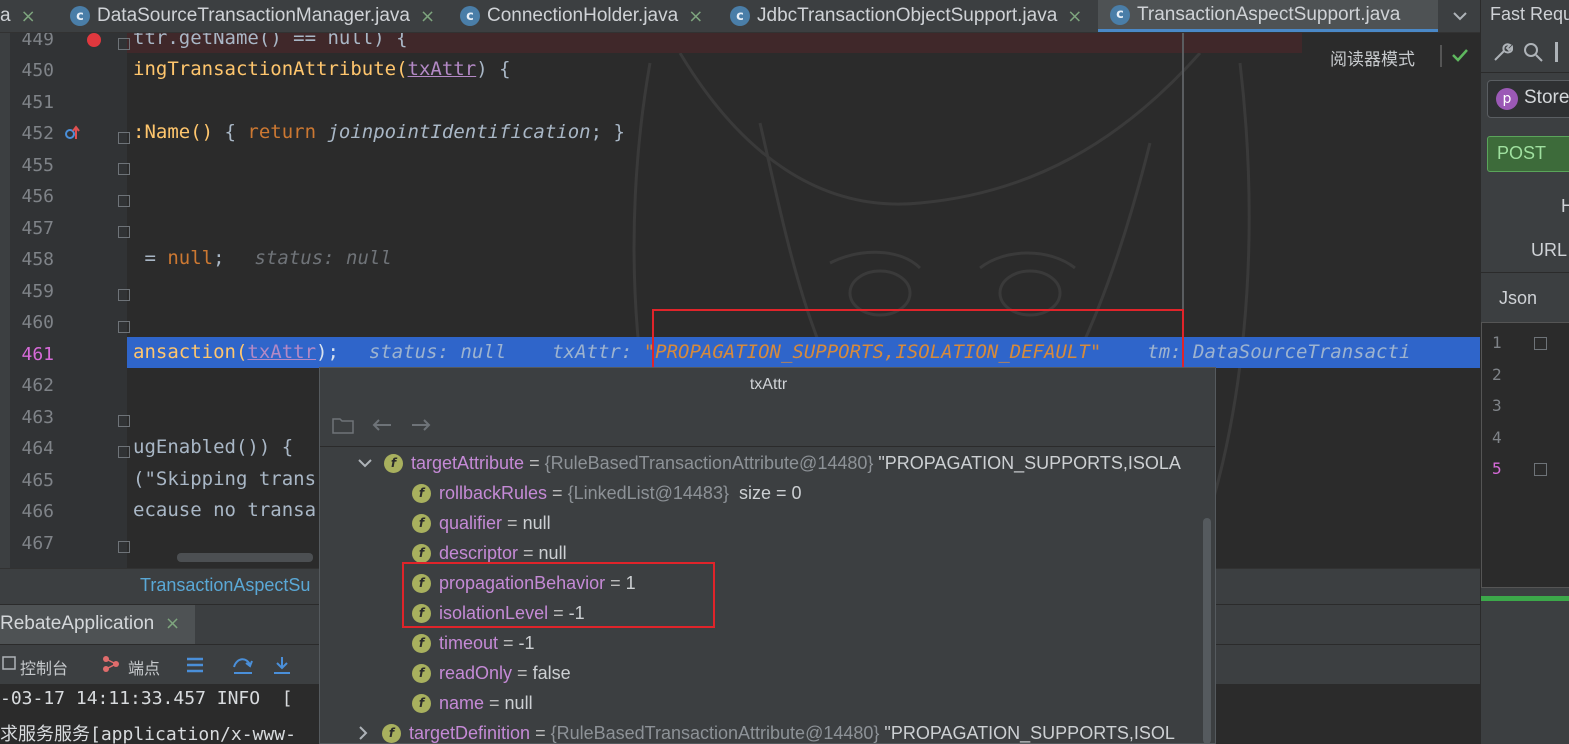 This screenshot has width=1569, height=744. I want to click on tree-row-read-only: f readOnly = false, so click(491, 673).